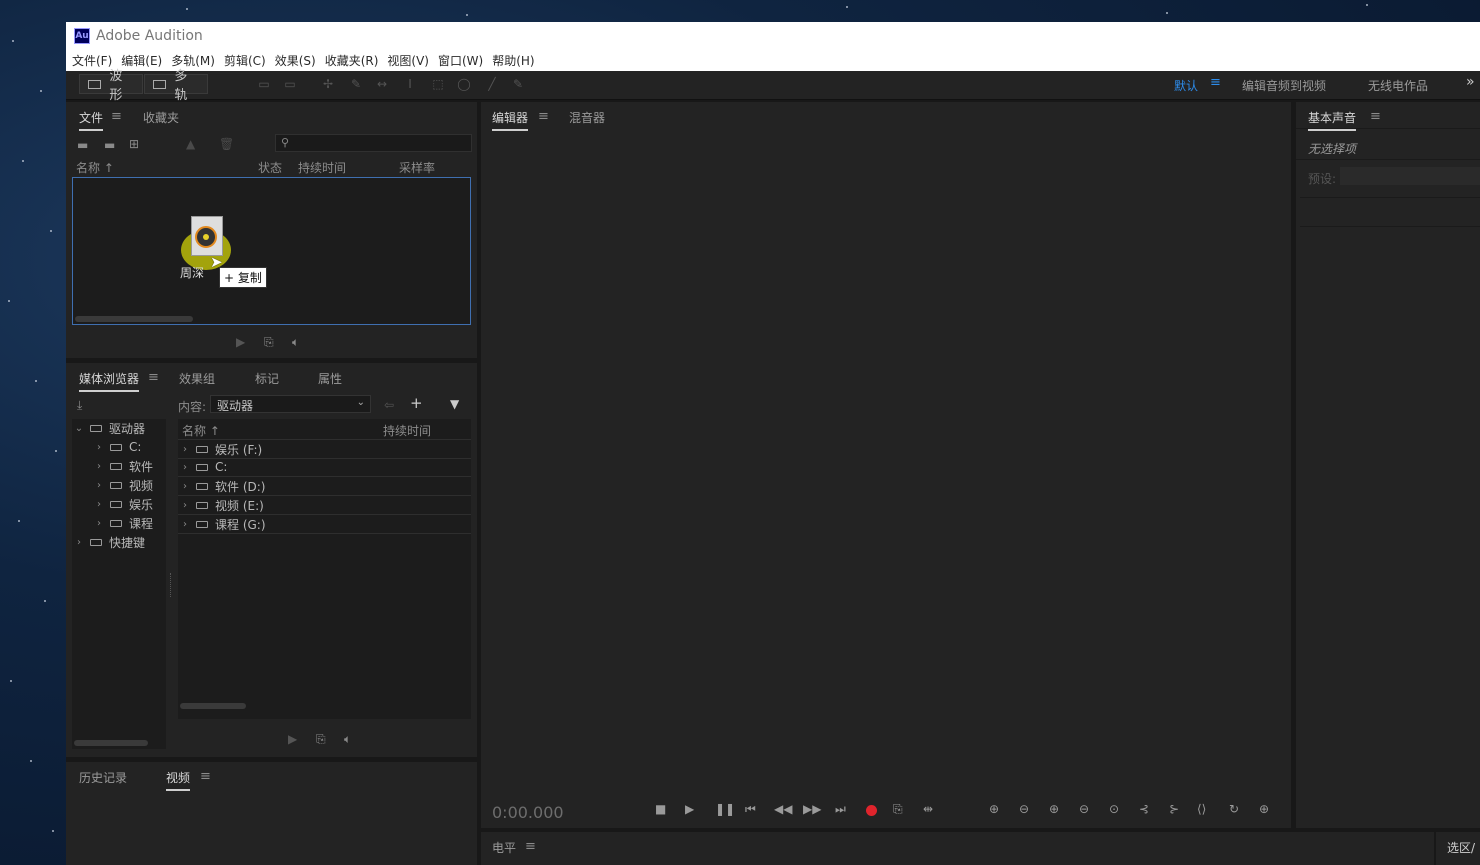 Image resolution: width=1480 pixels, height=865 pixels. What do you see at coordinates (109, 145) in the screenshot?
I see `import-file-icon: ▬` at bounding box center [109, 145].